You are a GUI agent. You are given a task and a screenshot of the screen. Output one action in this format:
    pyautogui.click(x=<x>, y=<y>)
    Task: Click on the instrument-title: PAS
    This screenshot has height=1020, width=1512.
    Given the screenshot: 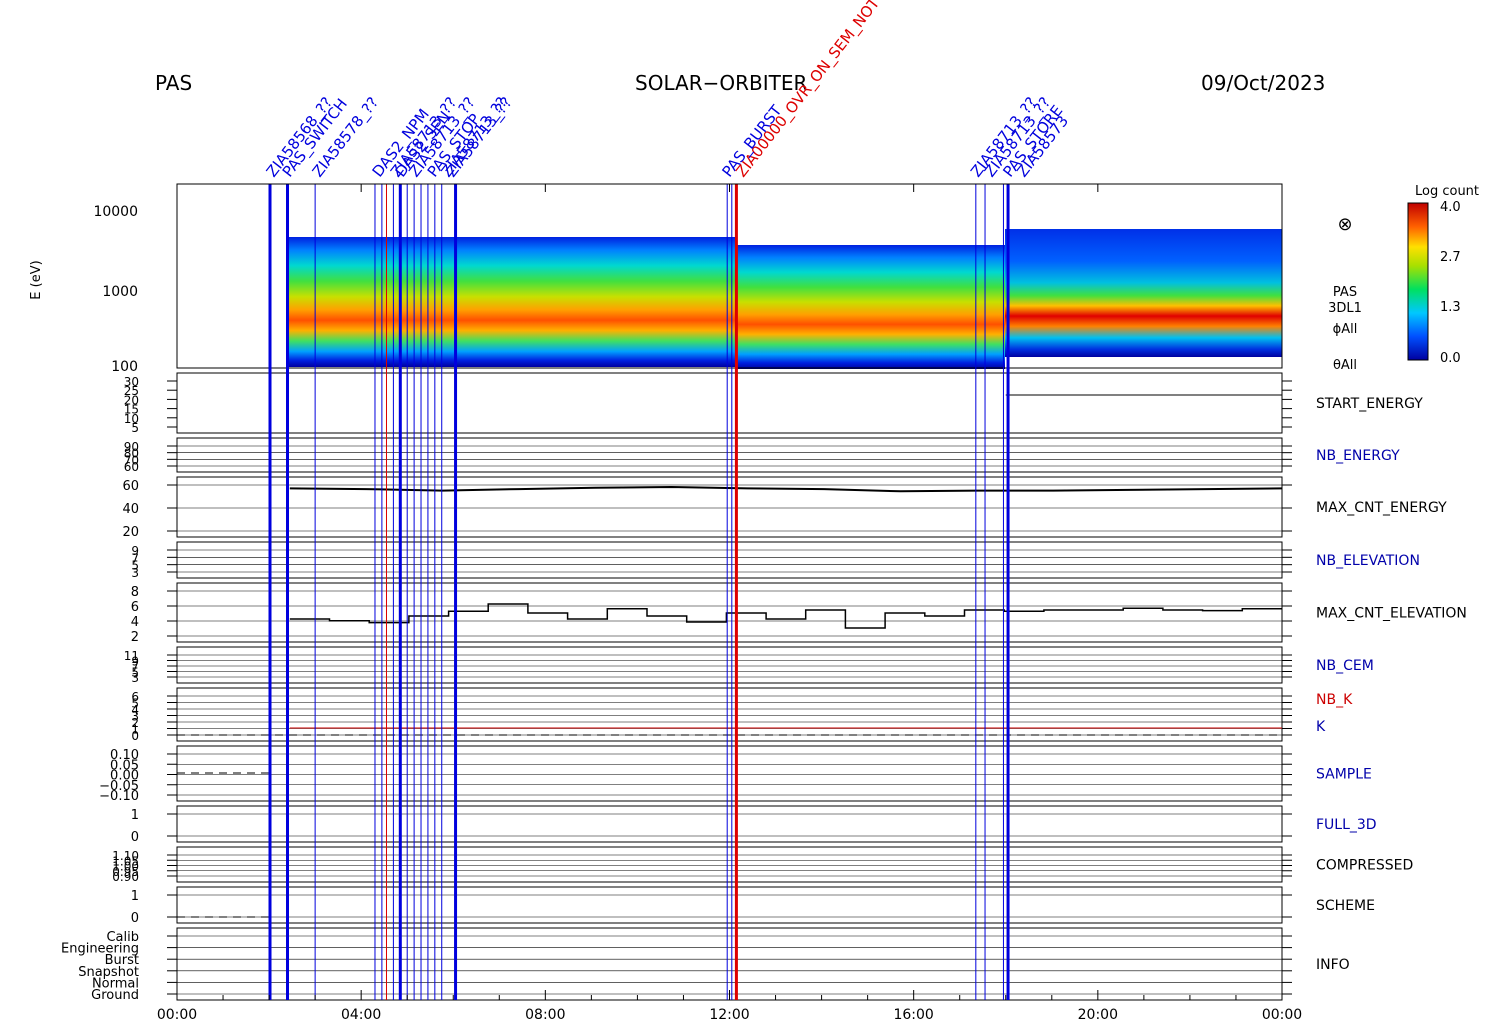 What is the action you would take?
    pyautogui.click(x=173, y=83)
    